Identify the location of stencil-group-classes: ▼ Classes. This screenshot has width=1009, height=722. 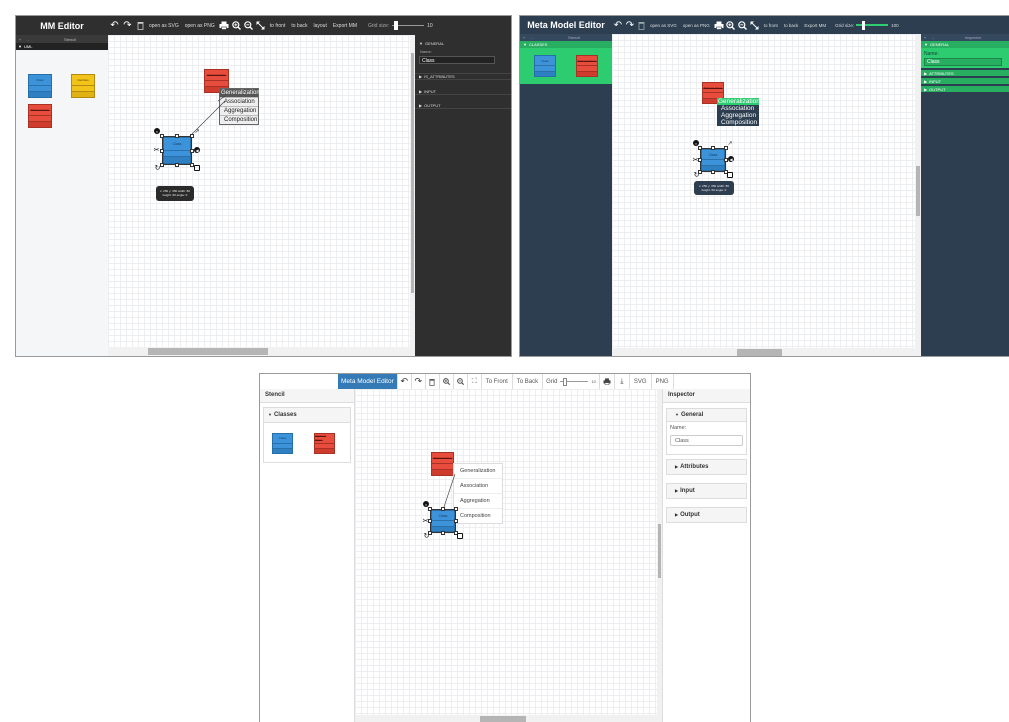
(307, 415).